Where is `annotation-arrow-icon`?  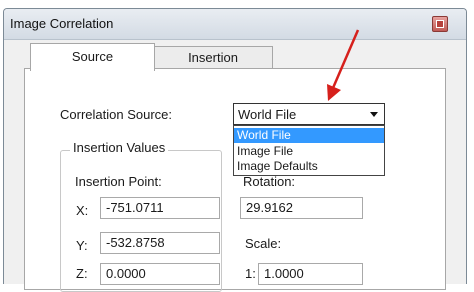
annotation-arrow-icon is located at coordinates (343, 65).